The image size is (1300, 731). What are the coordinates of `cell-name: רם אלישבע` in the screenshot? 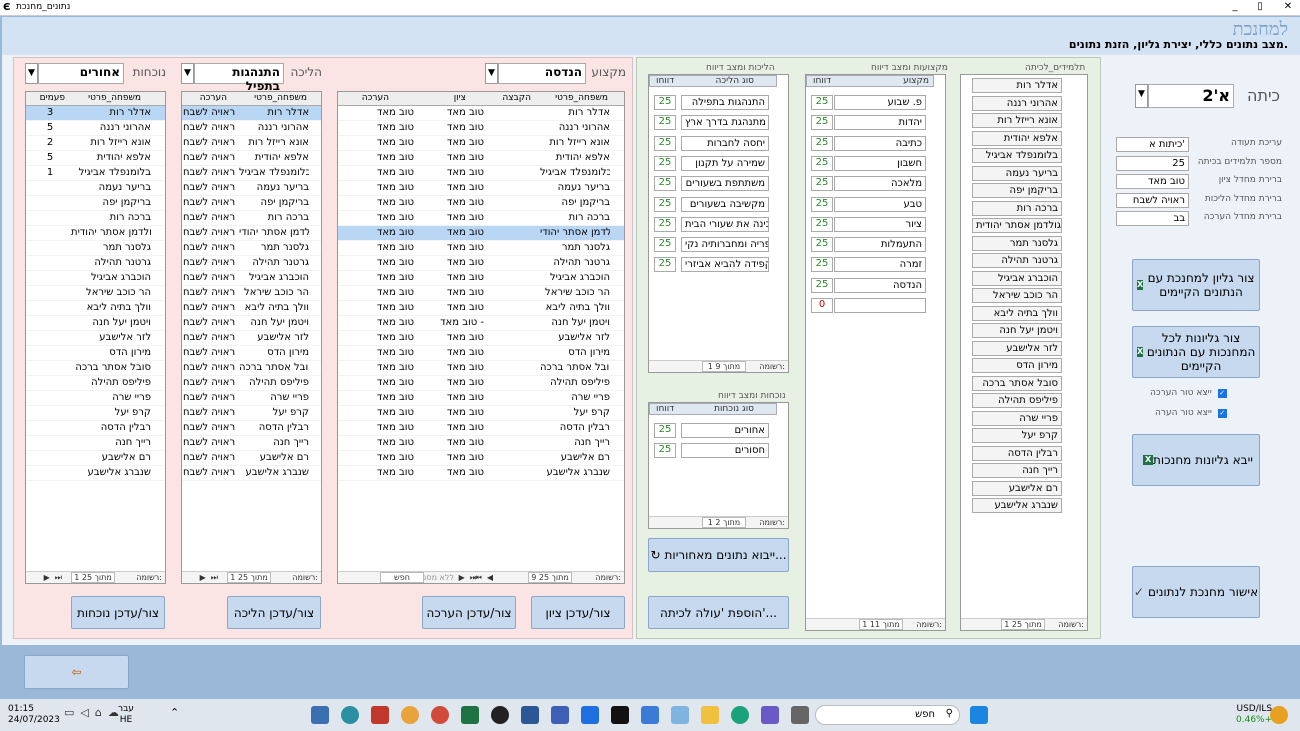 It's located at (111, 457).